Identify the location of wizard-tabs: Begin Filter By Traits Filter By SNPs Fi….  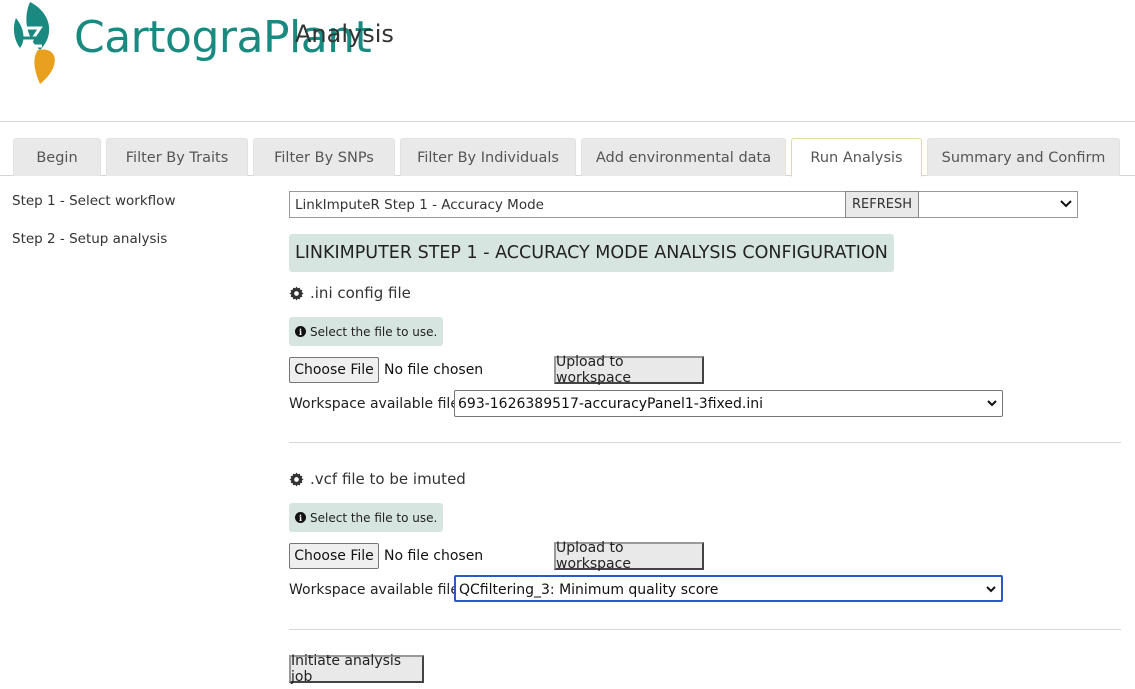
(567, 157).